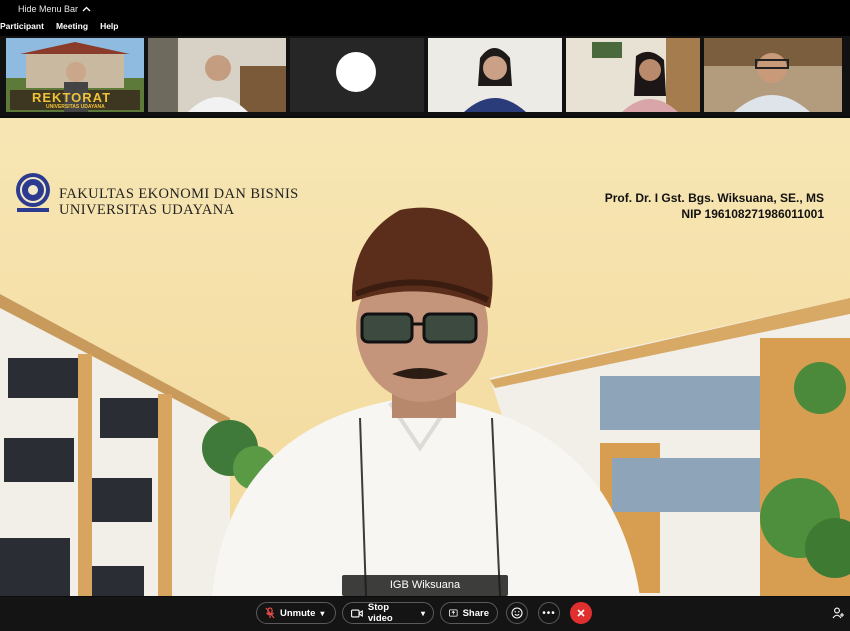  I want to click on menu-meeting: Meeting, so click(72, 26).